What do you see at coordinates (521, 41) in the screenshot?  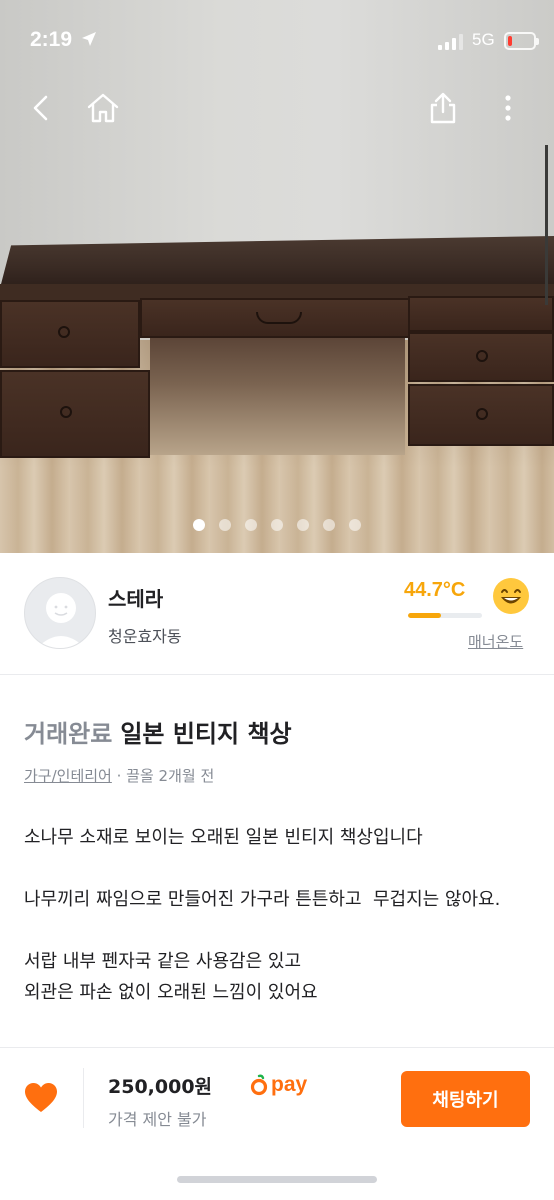 I see `battery-icon` at bounding box center [521, 41].